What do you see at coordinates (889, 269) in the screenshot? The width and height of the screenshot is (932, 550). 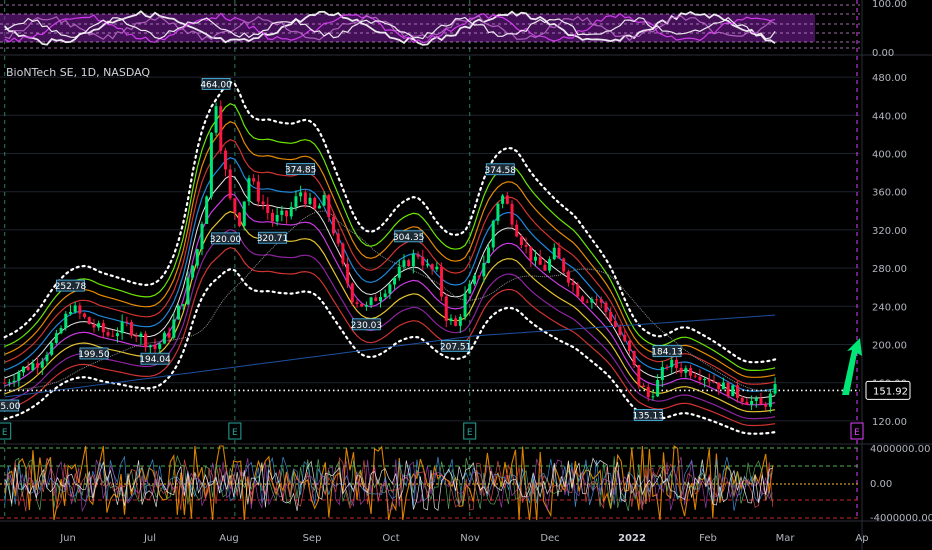 I see `price-tick-label: 280.00` at bounding box center [889, 269].